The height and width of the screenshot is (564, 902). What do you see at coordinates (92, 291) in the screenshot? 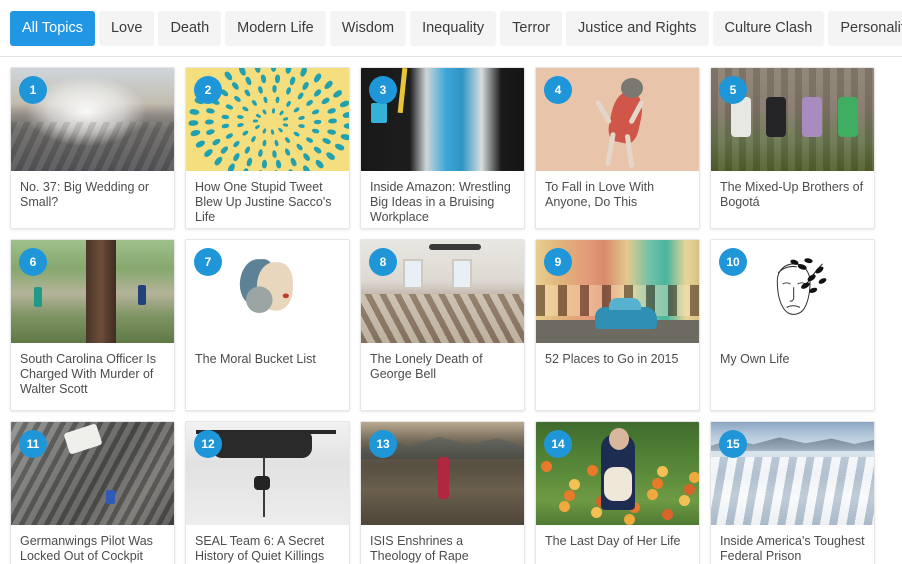
I see `story-thumbnail: 6` at bounding box center [92, 291].